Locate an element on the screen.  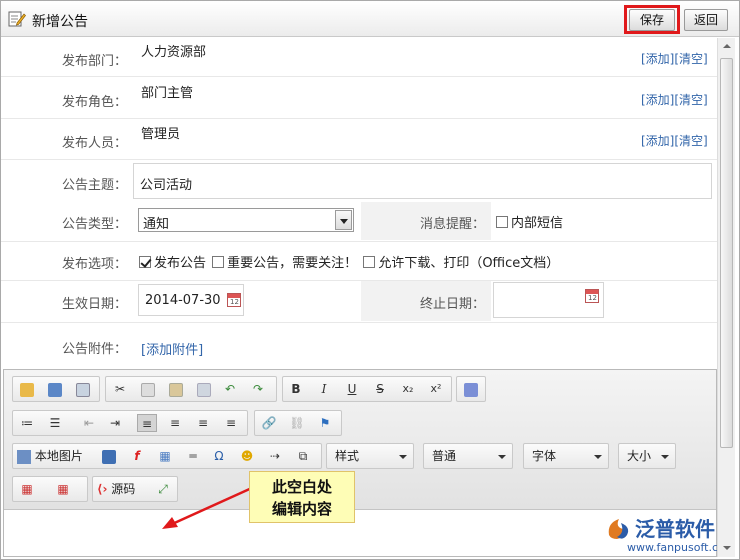
flash-media-icon is located at coordinates (471, 389).